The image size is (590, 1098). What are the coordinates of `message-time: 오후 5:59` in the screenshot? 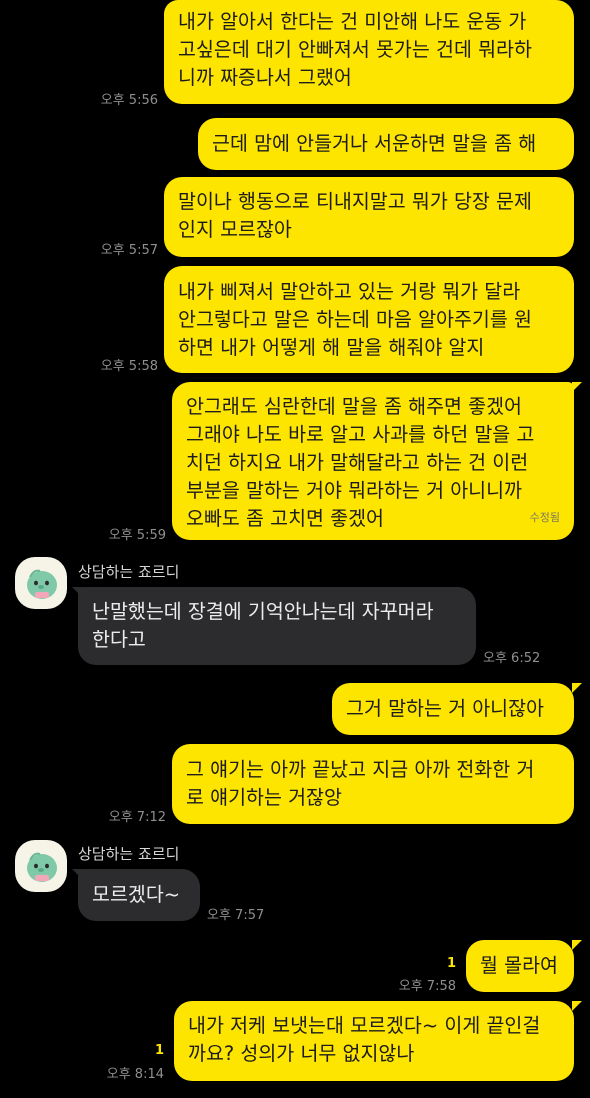 It's located at (137, 535).